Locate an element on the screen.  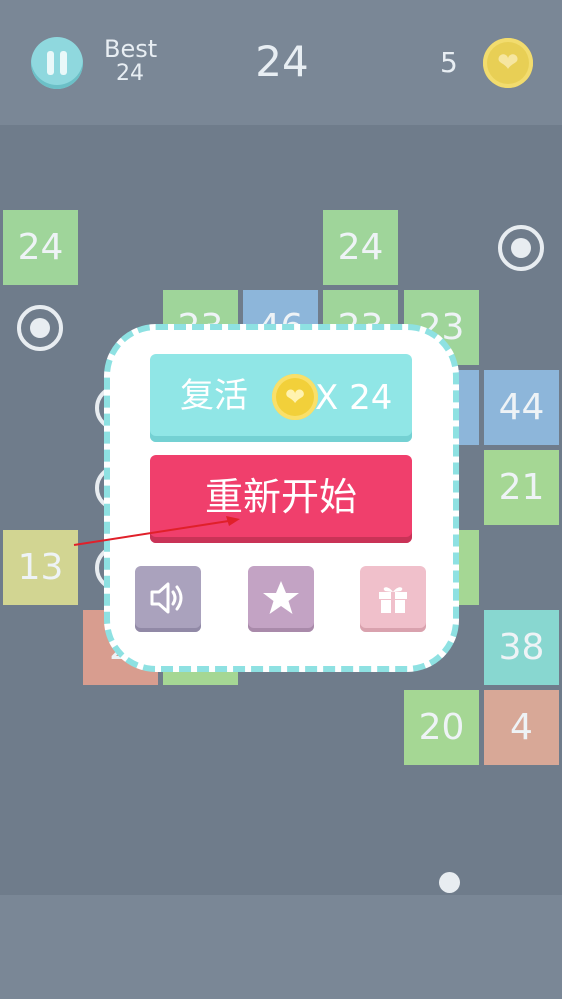
best-score: 24 is located at coordinates (130, 73).